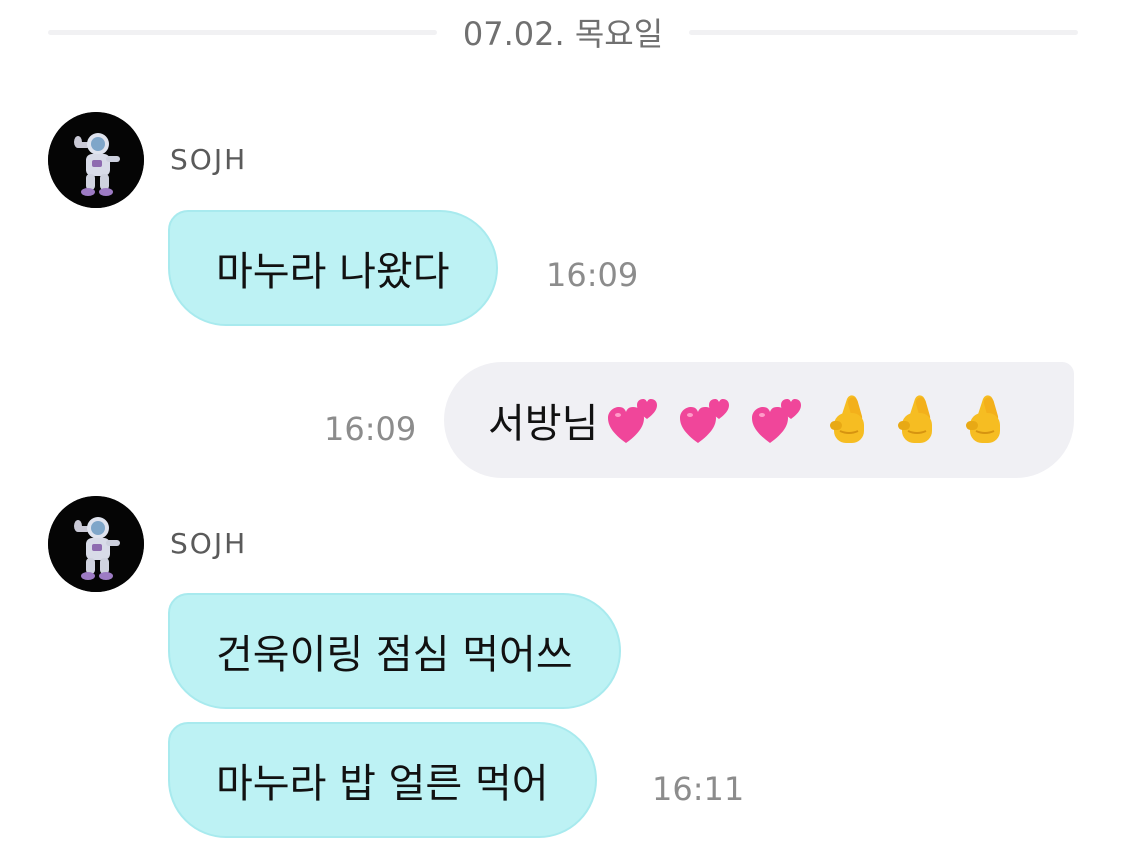  I want to click on divider-line-right, so click(883, 32).